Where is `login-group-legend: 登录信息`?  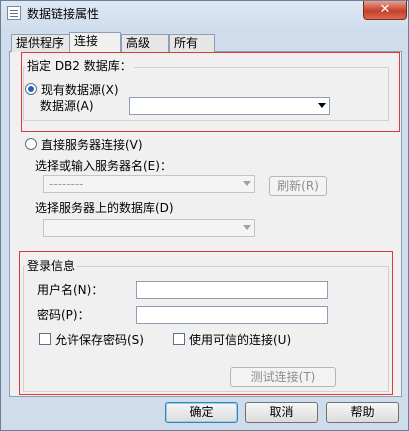
login-group-legend: 登录信息 is located at coordinates (51, 265).